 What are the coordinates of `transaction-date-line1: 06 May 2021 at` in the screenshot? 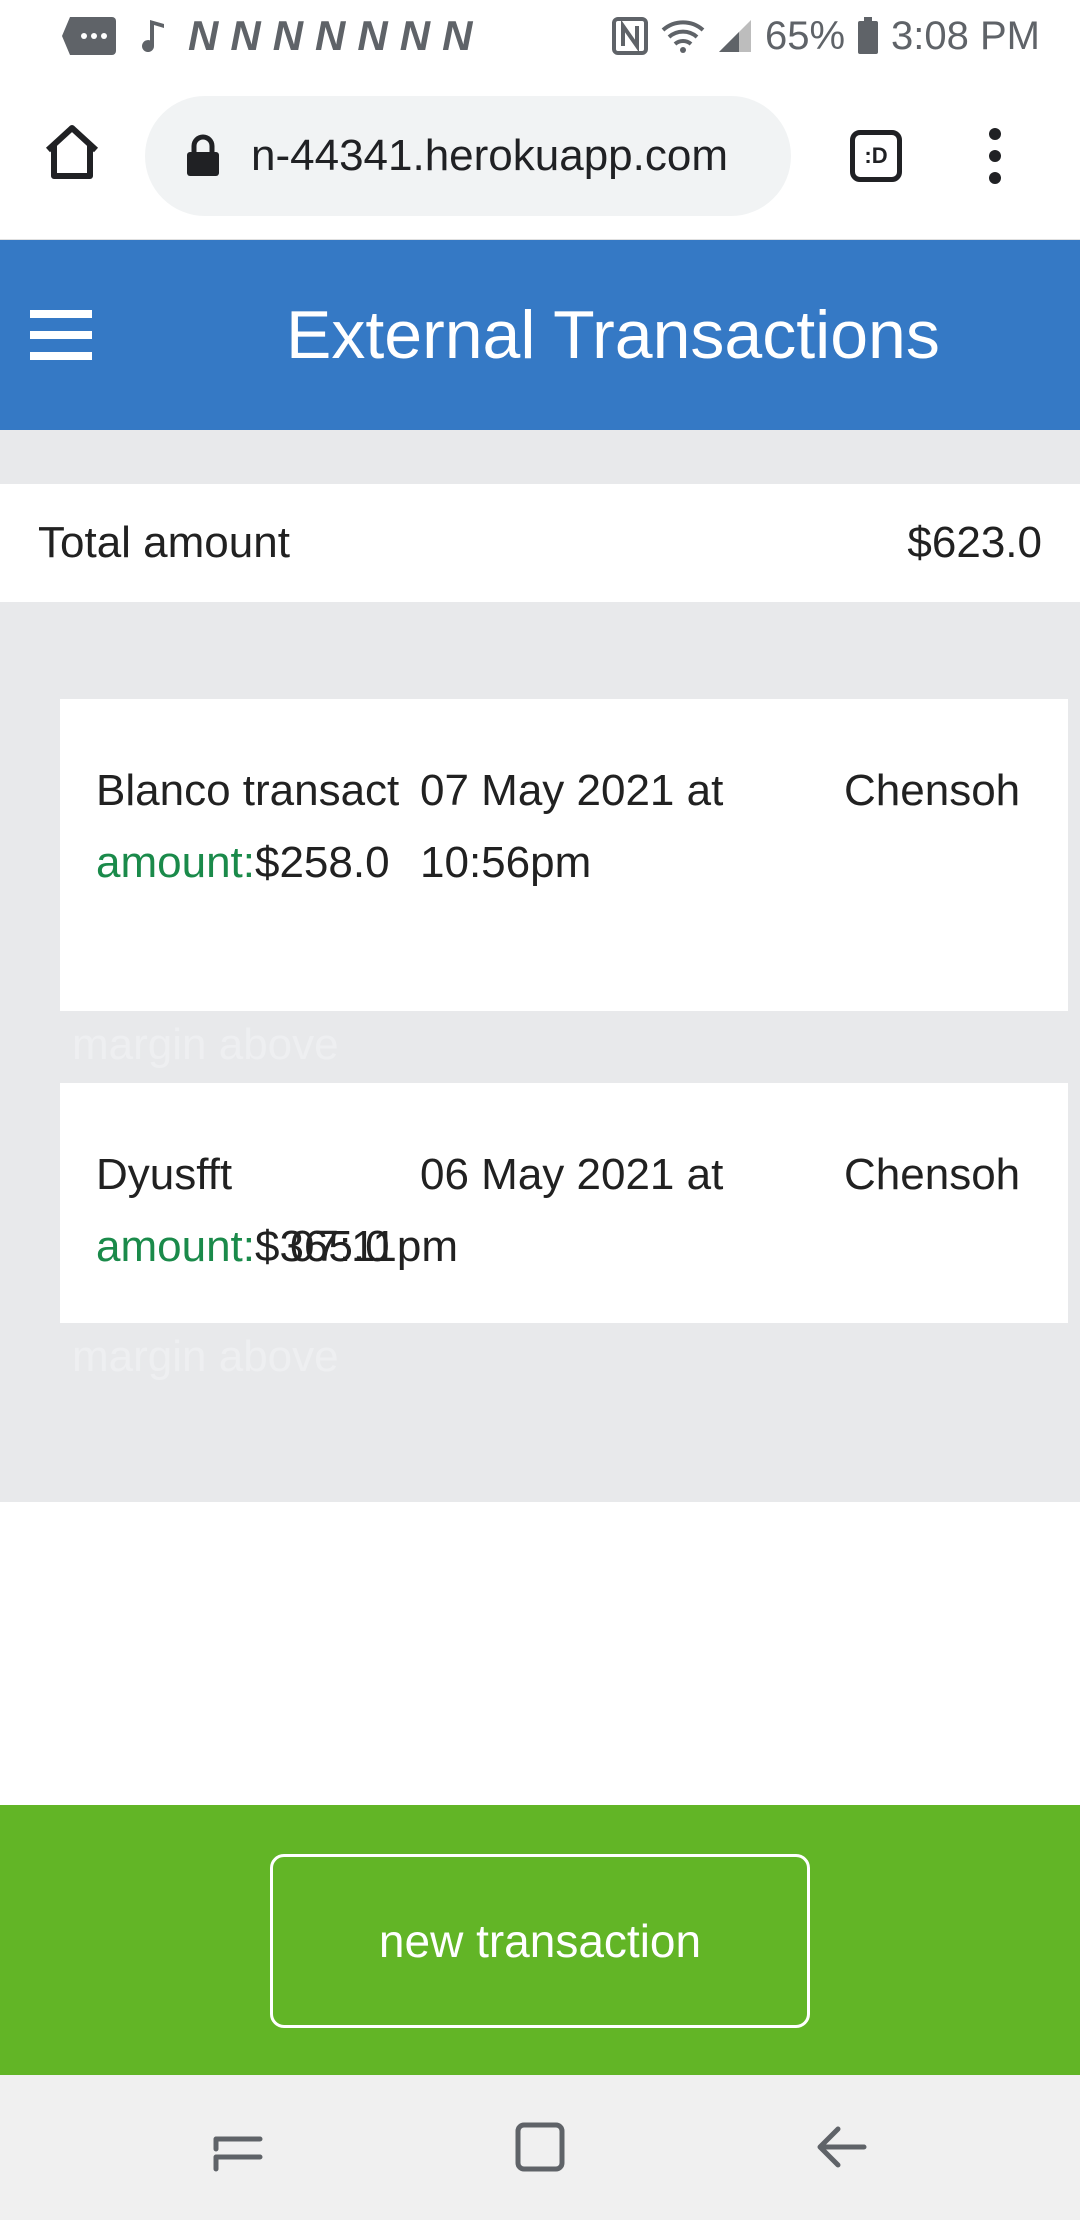 It's located at (572, 1174).